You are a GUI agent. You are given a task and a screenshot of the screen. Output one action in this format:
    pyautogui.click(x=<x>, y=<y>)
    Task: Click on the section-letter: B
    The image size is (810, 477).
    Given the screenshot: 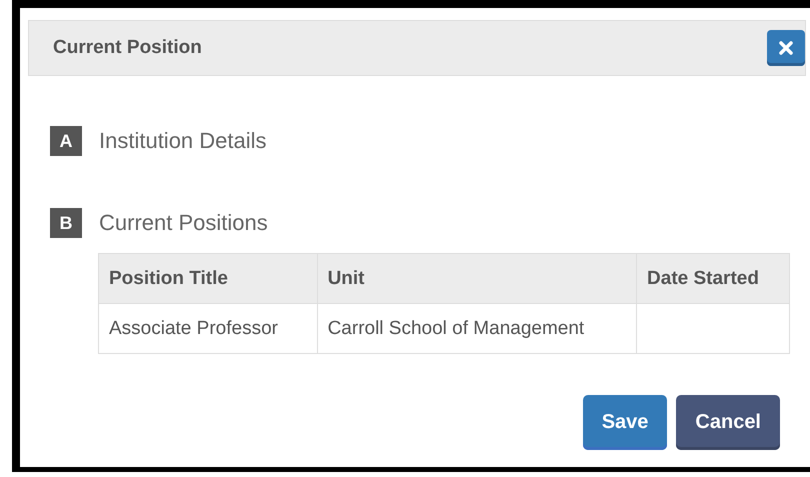 What is the action you would take?
    pyautogui.click(x=66, y=223)
    